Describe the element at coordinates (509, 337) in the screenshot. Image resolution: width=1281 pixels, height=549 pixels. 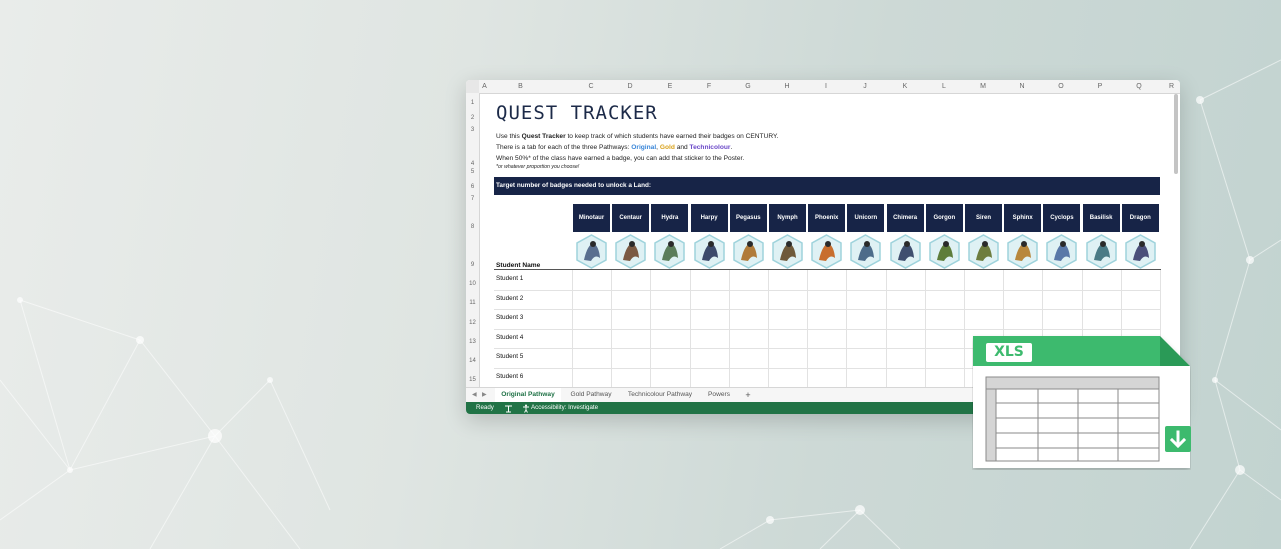
I see `student-name-cell: Student 4` at that location.